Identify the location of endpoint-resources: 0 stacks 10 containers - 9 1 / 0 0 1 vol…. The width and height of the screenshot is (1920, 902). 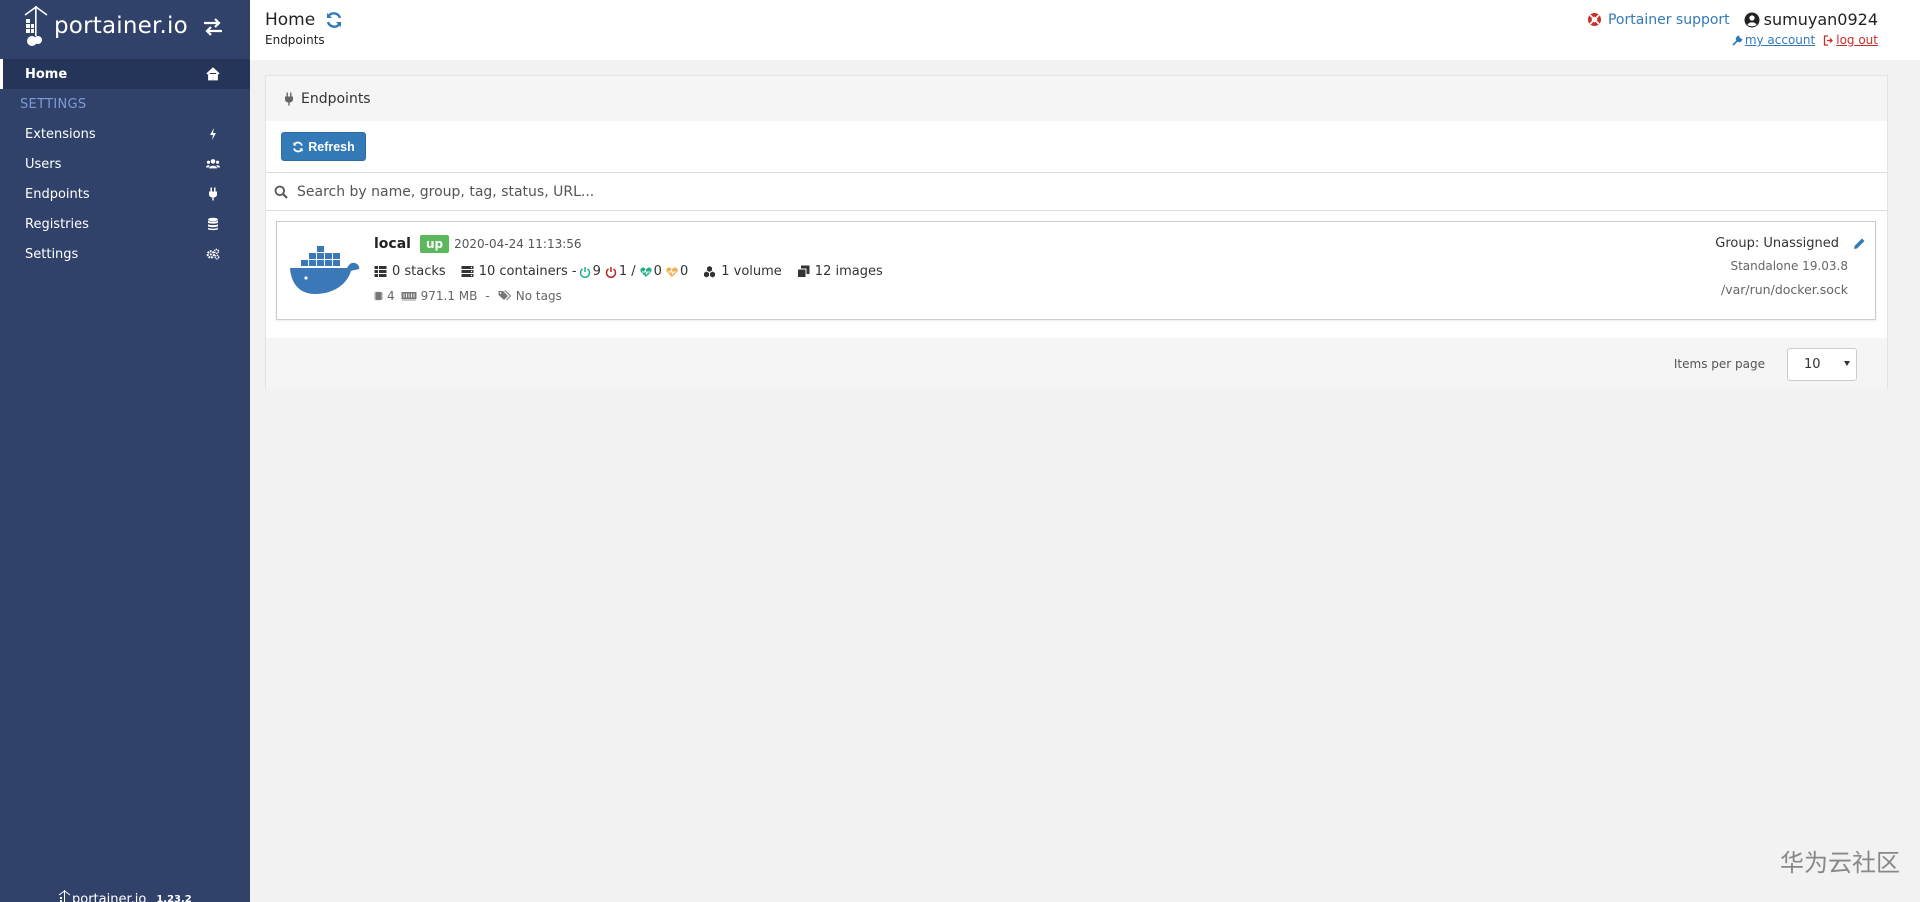
(636, 271).